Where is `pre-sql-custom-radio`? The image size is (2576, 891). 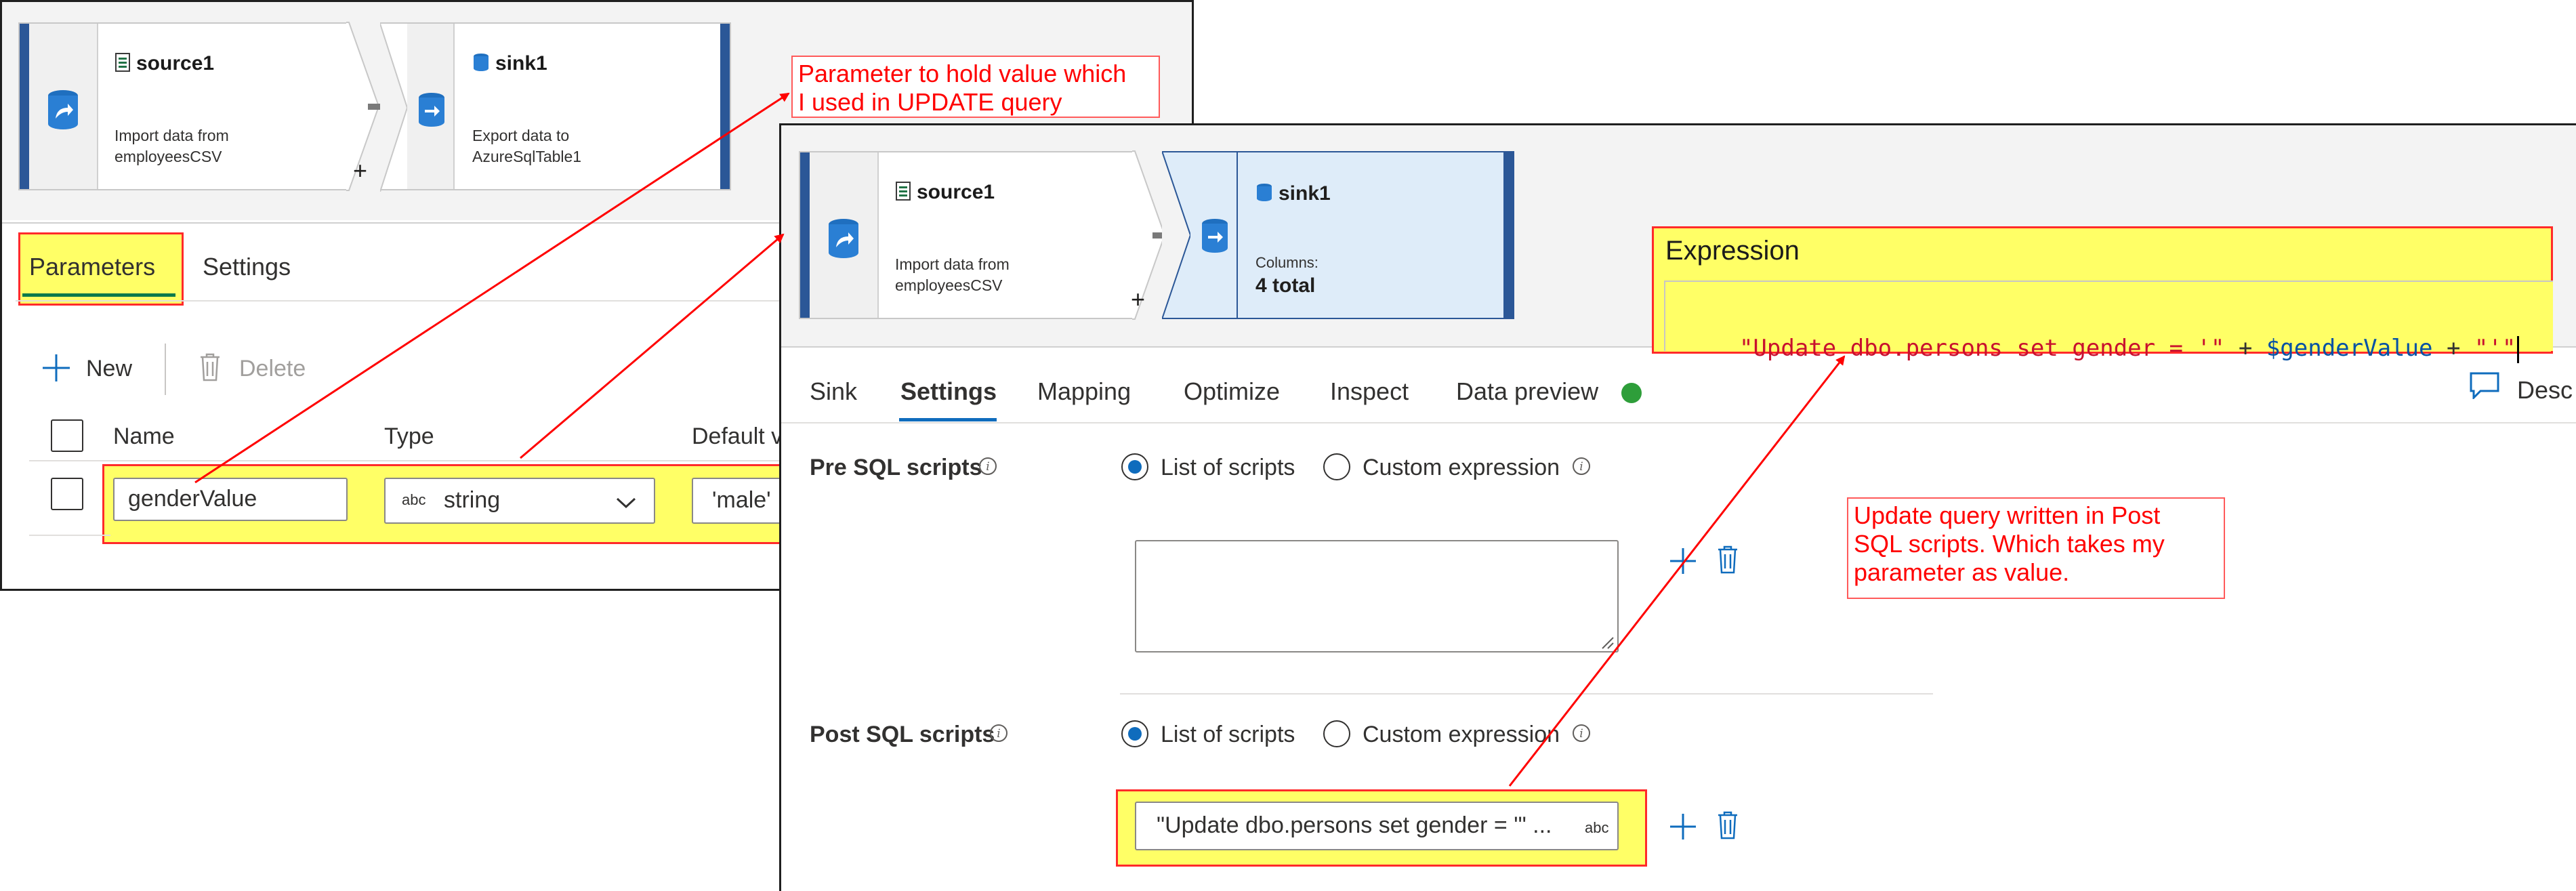 pre-sql-custom-radio is located at coordinates (1336, 466).